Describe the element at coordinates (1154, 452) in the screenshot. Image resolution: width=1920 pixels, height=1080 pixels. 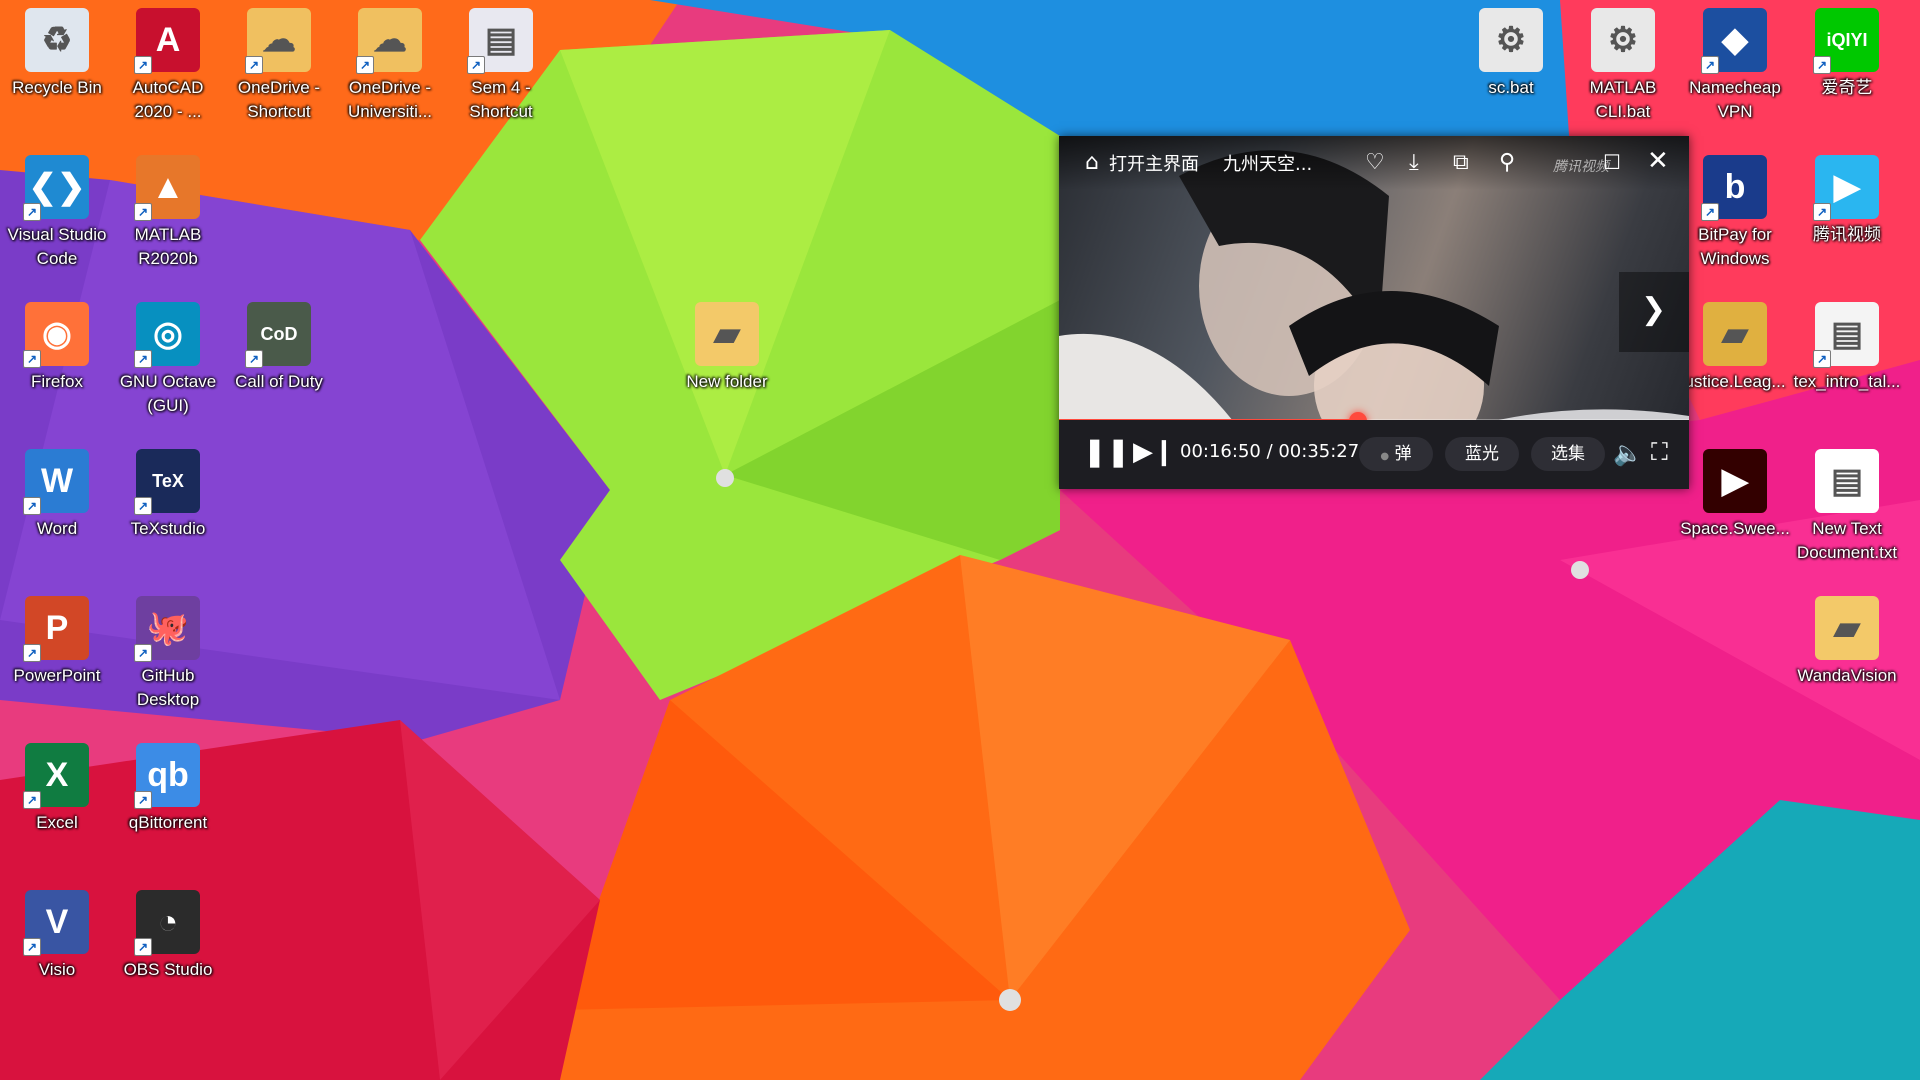
I see `next-track-icon: ▶❙` at that location.